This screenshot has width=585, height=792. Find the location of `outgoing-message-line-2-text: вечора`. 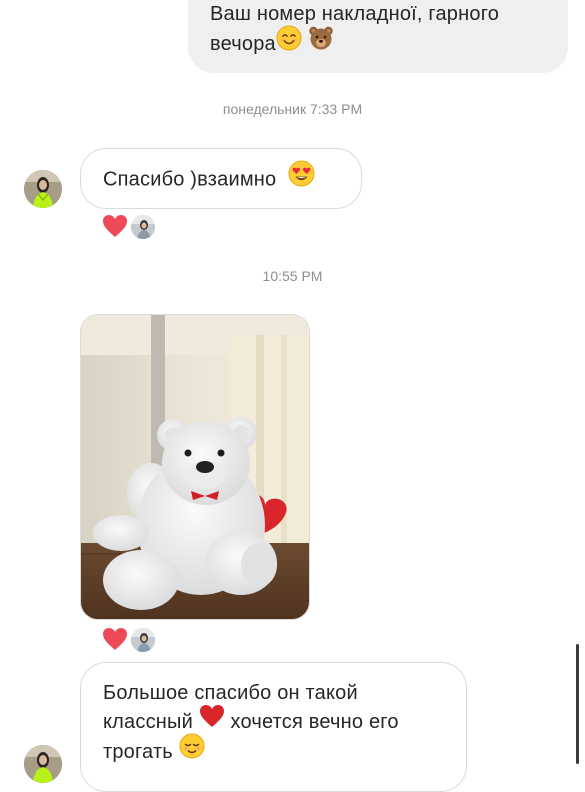

outgoing-message-line-2-text: вечора is located at coordinates (243, 43).